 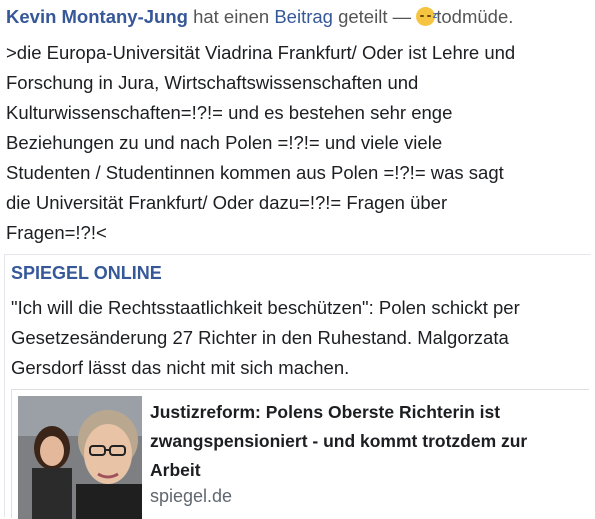 What do you see at coordinates (191, 496) in the screenshot?
I see `article-domain: spiegel.de` at bounding box center [191, 496].